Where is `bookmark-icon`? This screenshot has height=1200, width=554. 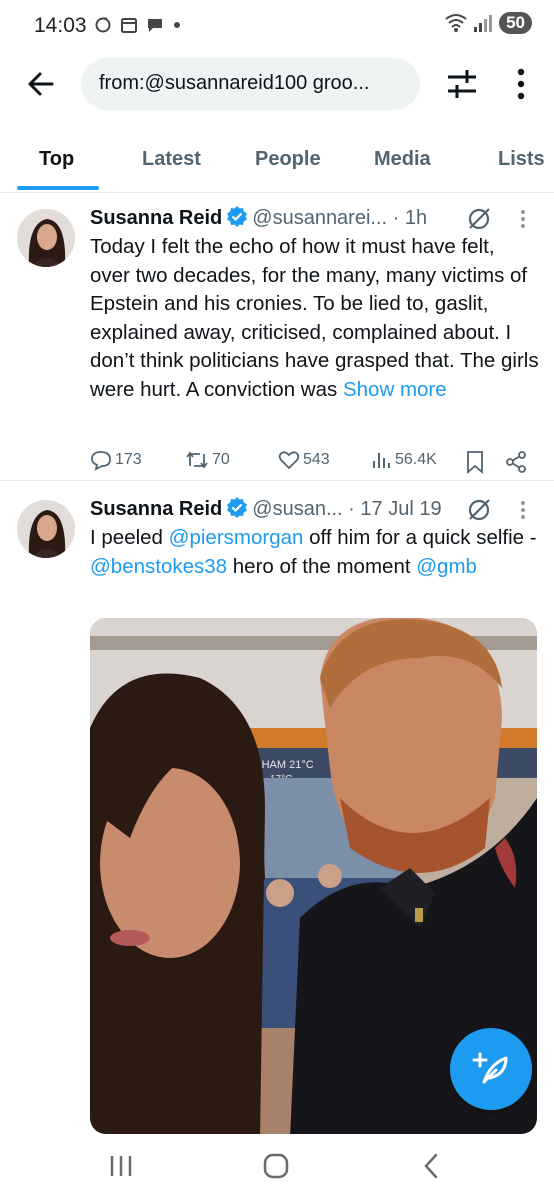 bookmark-icon is located at coordinates (475, 462).